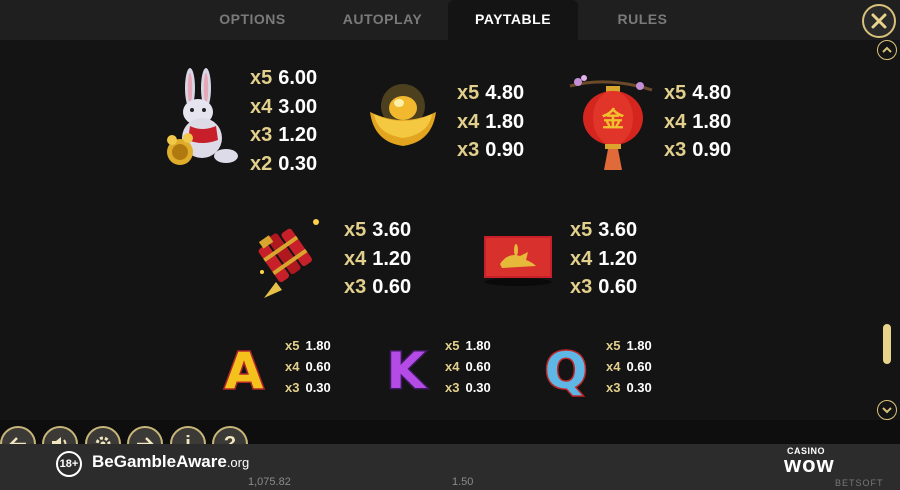 The width and height of the screenshot is (900, 490). I want to click on red-lantern-symbol-icon: 金, so click(611, 122).